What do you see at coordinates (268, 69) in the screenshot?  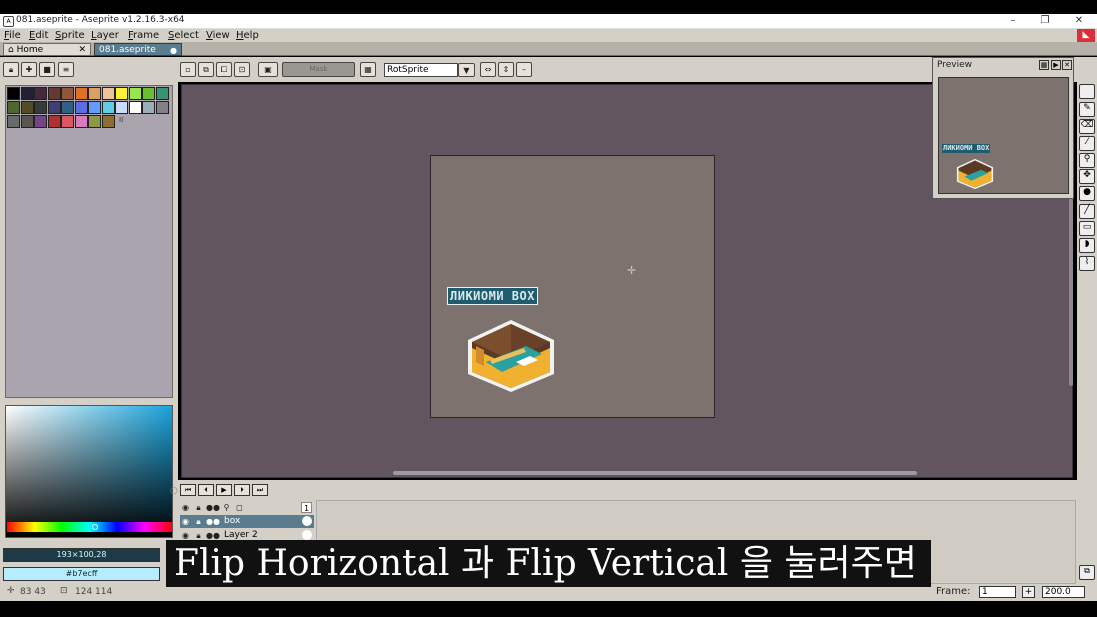 I see `transparent-color-icon: ▣` at bounding box center [268, 69].